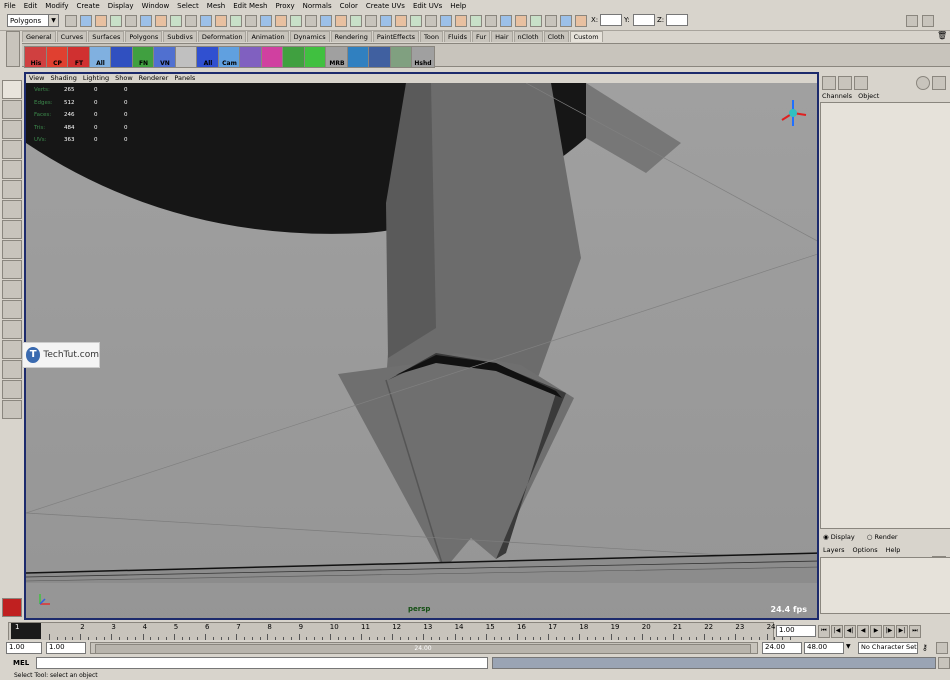 This screenshot has width=950, height=680. I want to click on menu-normals: Normals, so click(317, 6).